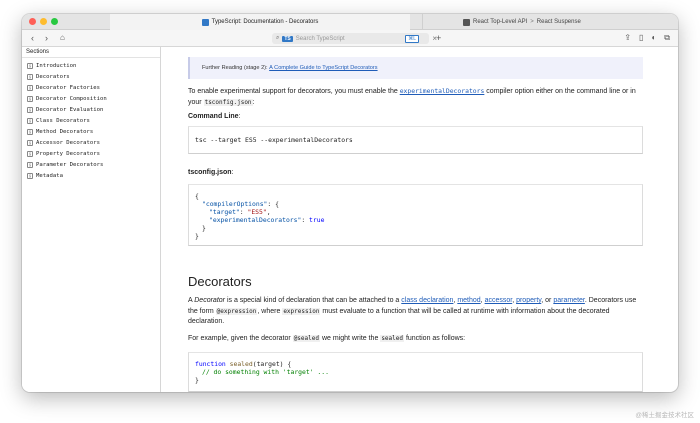 Image resolution: width=700 pixels, height=423 pixels. I want to click on sidebar-item-parameter-decorators: § Parameter Decorators, so click(91, 164).